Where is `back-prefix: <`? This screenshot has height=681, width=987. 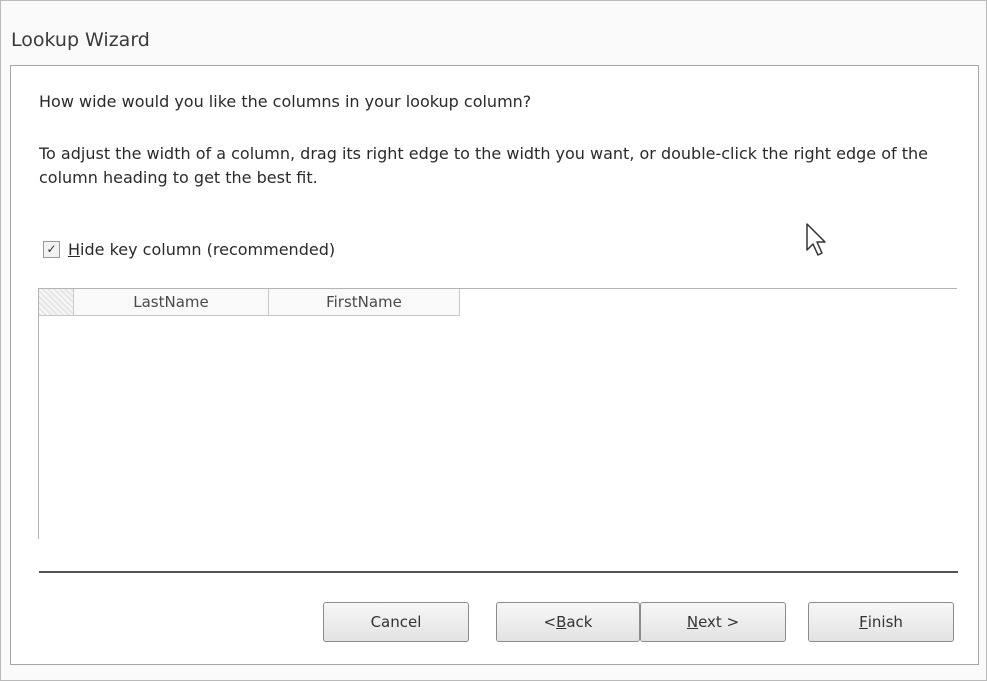
back-prefix: < is located at coordinates (550, 622).